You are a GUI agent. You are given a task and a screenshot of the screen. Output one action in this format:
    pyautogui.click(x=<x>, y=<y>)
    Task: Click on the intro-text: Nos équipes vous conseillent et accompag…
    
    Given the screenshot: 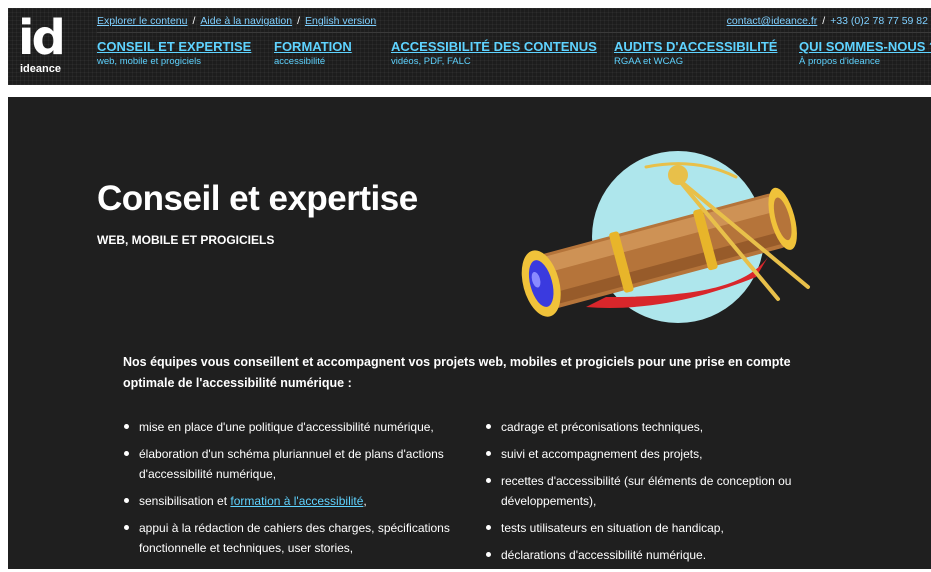 What is the action you would take?
    pyautogui.click(x=457, y=372)
    